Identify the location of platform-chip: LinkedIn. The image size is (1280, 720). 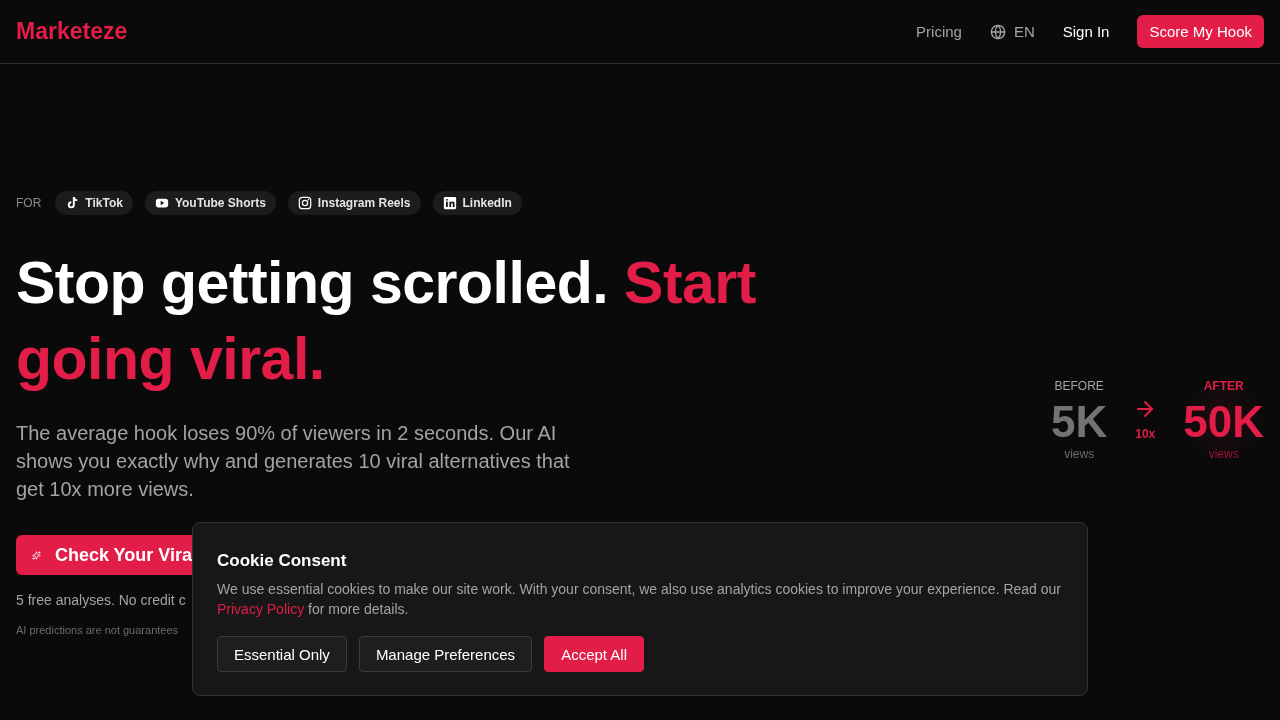
(477, 203).